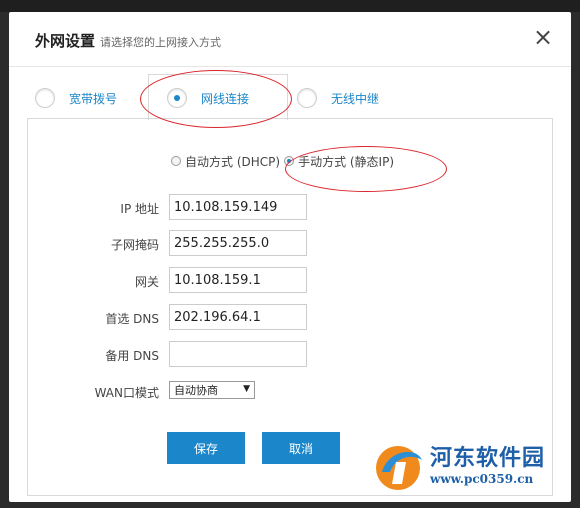 The image size is (580, 508). I want to click on watermark: 河东软件园 www.pc0359.cn, so click(472, 467).